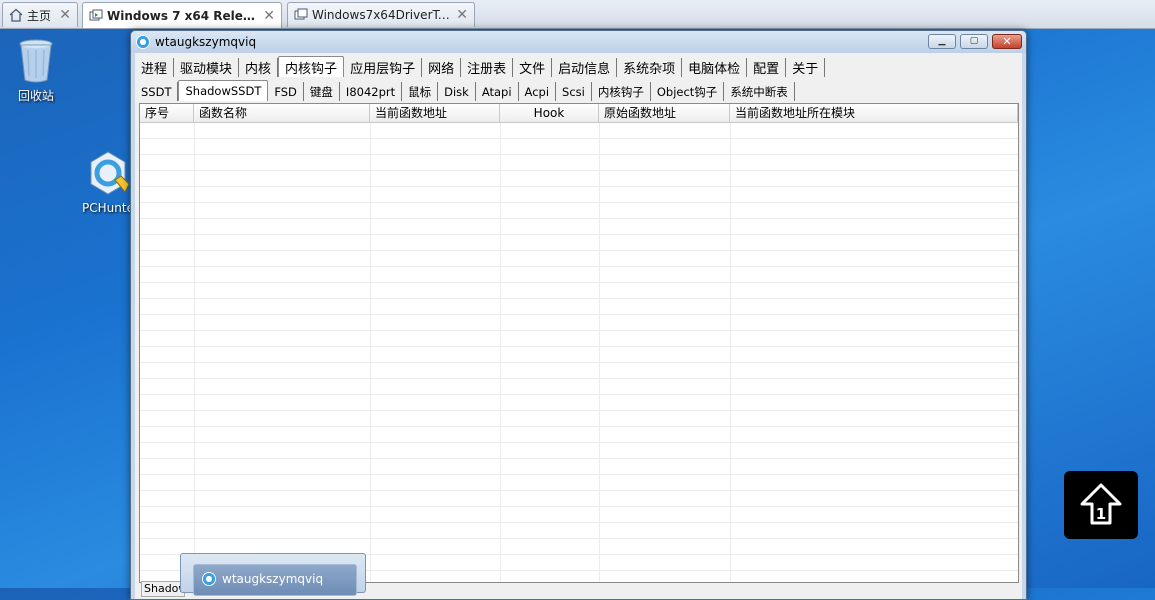 Image resolution: width=1155 pixels, height=600 pixels. I want to click on floating-upload-button: 1, so click(1101, 505).